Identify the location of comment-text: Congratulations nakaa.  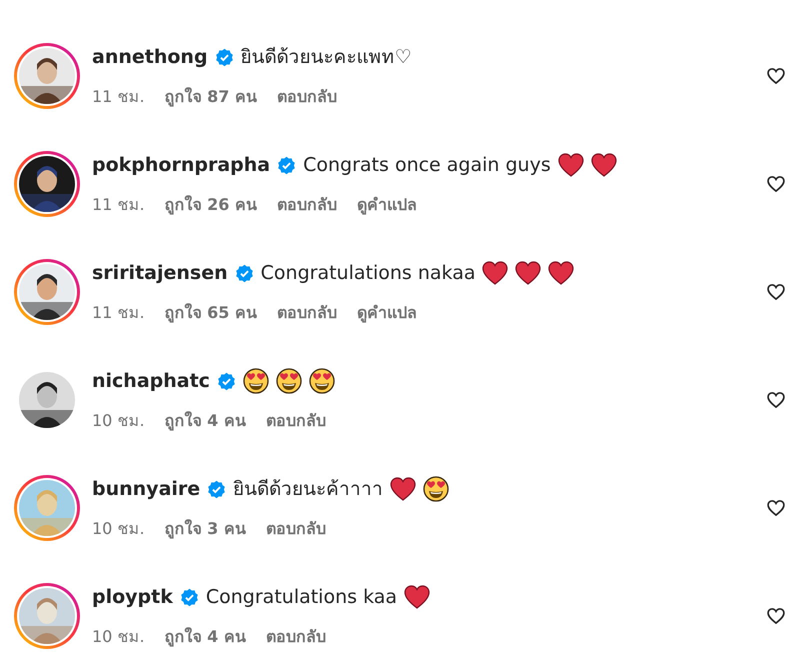
(368, 273).